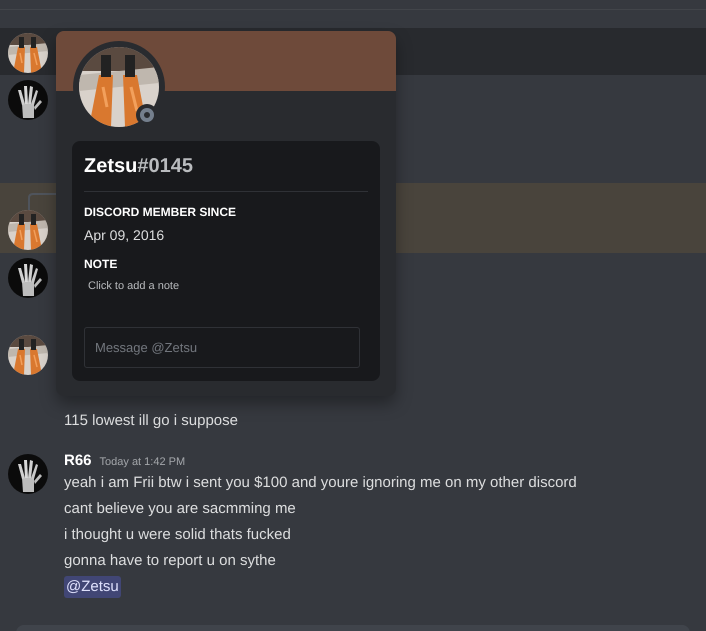 The width and height of the screenshot is (706, 631). Describe the element at coordinates (125, 235) in the screenshot. I see `member-since-date: Apr 09, 2016` at that location.